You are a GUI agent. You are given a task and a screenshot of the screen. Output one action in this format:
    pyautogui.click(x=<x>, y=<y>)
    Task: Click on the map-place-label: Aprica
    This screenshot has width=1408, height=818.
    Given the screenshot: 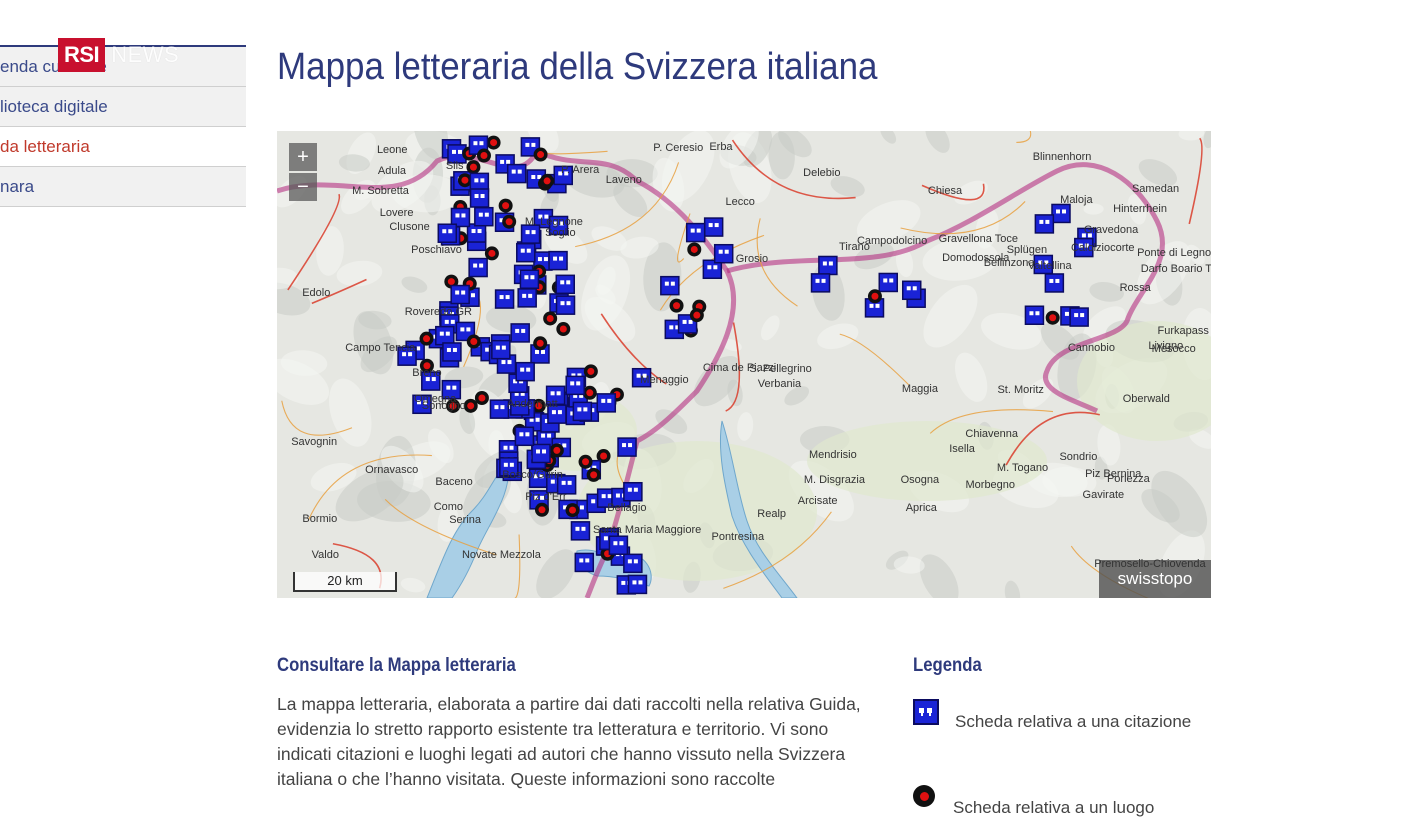 What is the action you would take?
    pyautogui.click(x=921, y=507)
    